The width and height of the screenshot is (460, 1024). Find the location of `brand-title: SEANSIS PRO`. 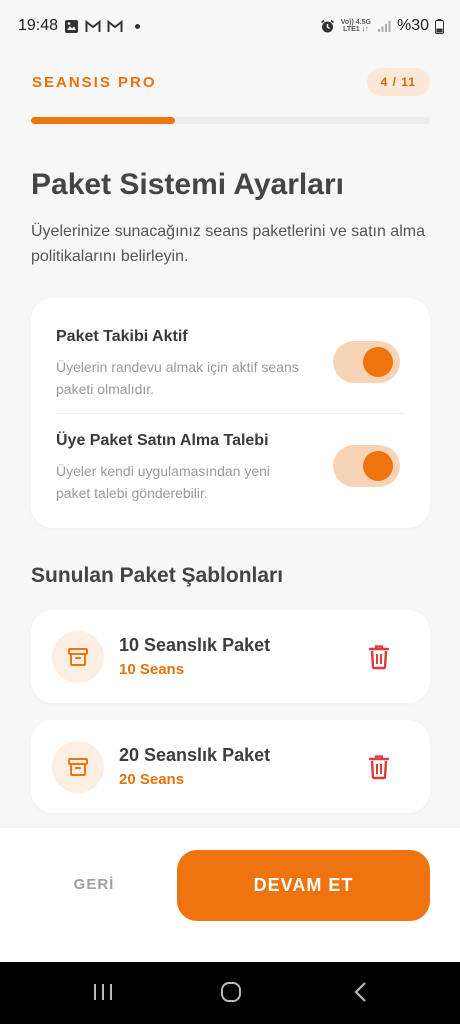

brand-title: SEANSIS PRO is located at coordinates (94, 82).